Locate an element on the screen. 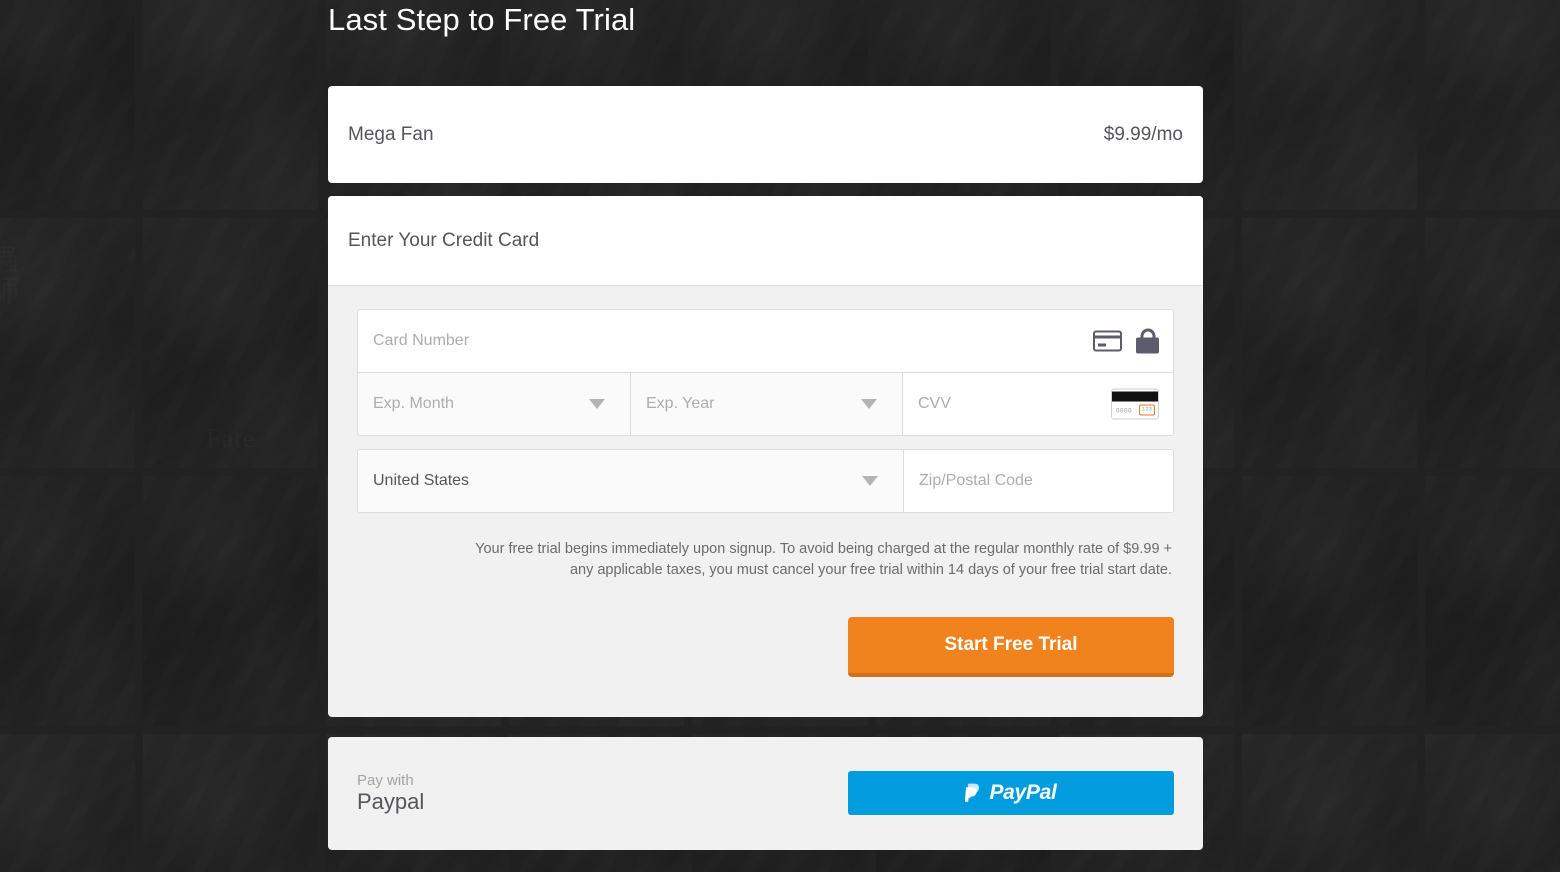 This screenshot has height=872, width=1560. exp-year-select: Exp. Year is located at coordinates (766, 404).